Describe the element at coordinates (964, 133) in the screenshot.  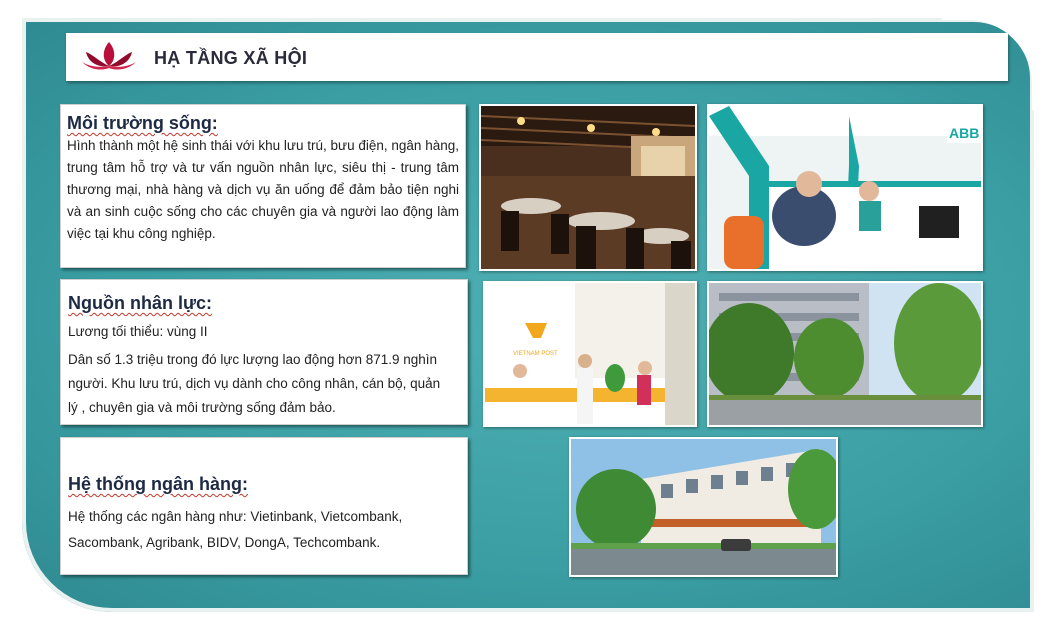
I see `bank-sign-text: ABB` at that location.